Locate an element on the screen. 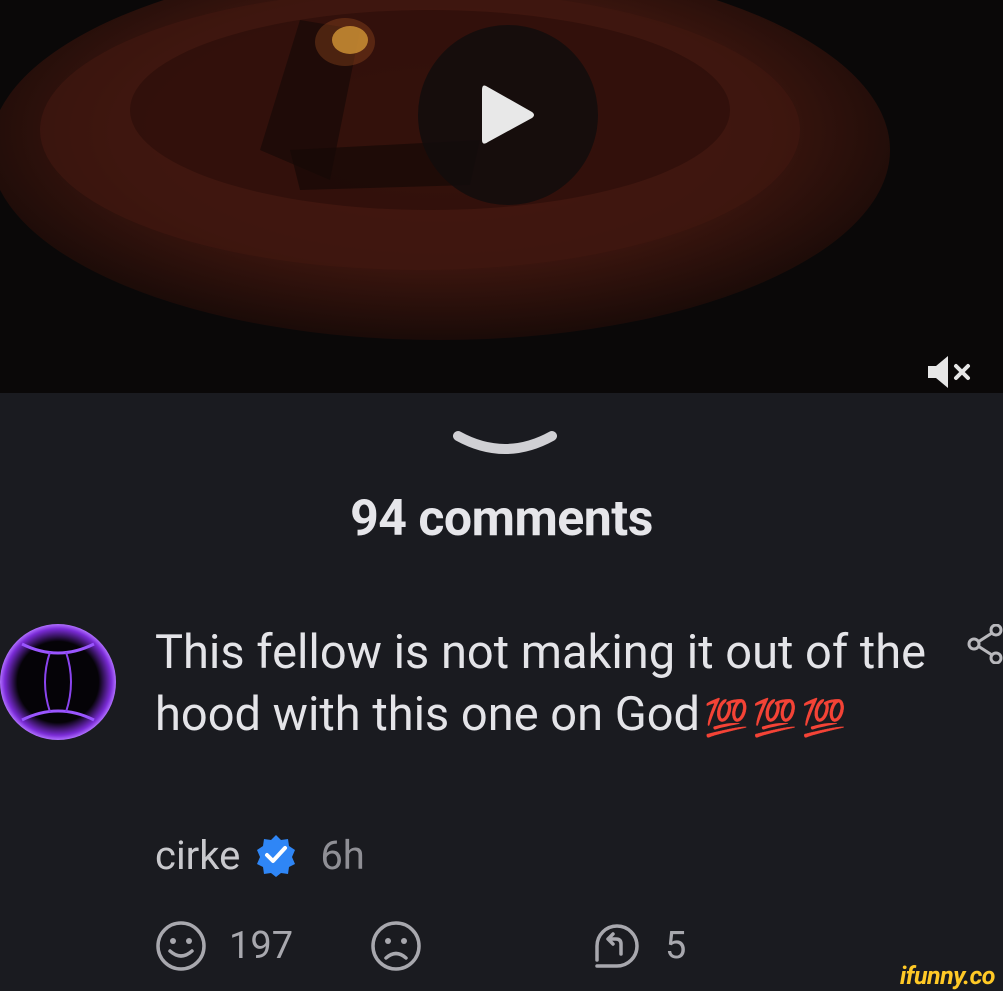 This screenshot has width=1003, height=991. username: cirke is located at coordinates (197, 855).